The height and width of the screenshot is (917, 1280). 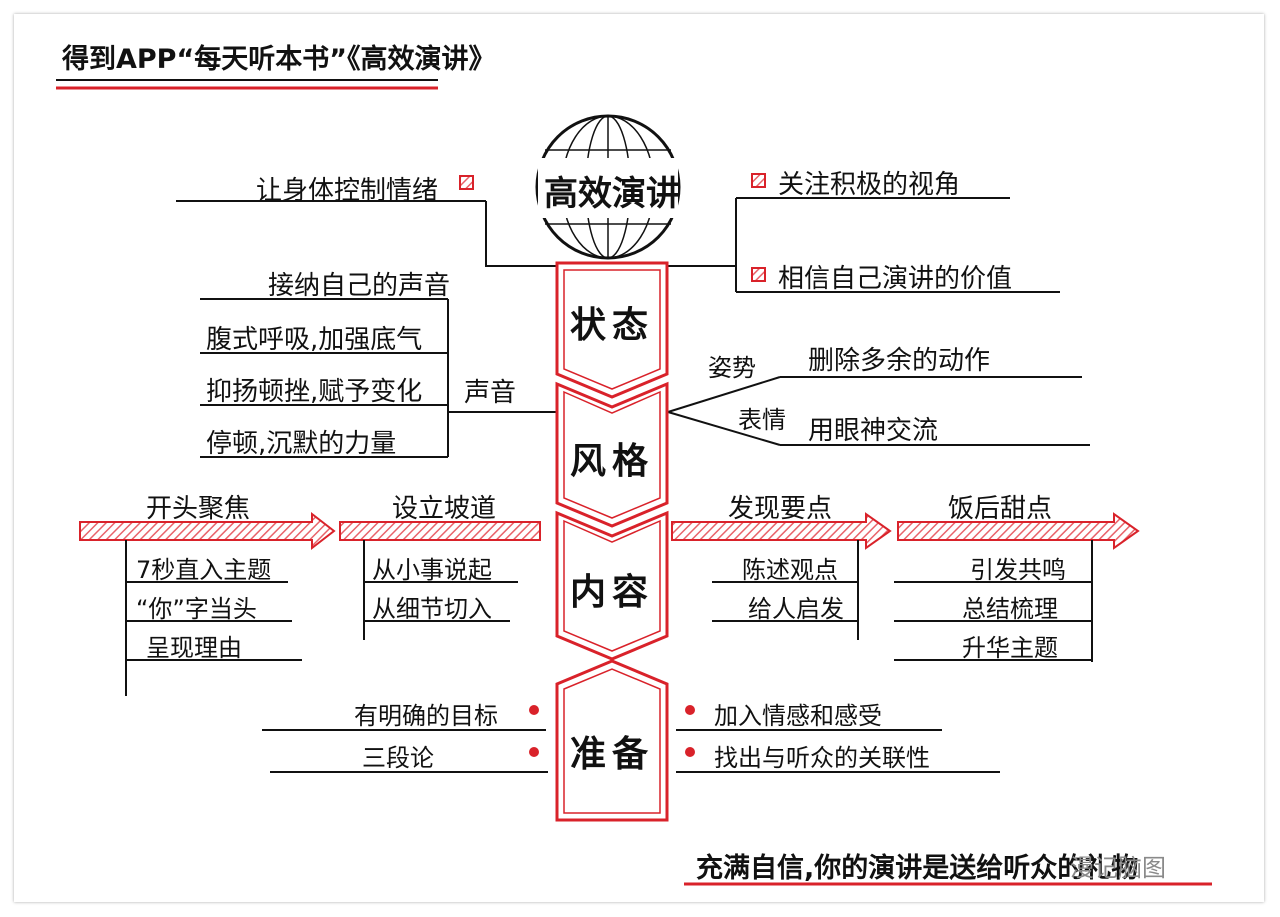 What do you see at coordinates (612, 194) in the screenshot?
I see `central-topic: 高效演讲` at bounding box center [612, 194].